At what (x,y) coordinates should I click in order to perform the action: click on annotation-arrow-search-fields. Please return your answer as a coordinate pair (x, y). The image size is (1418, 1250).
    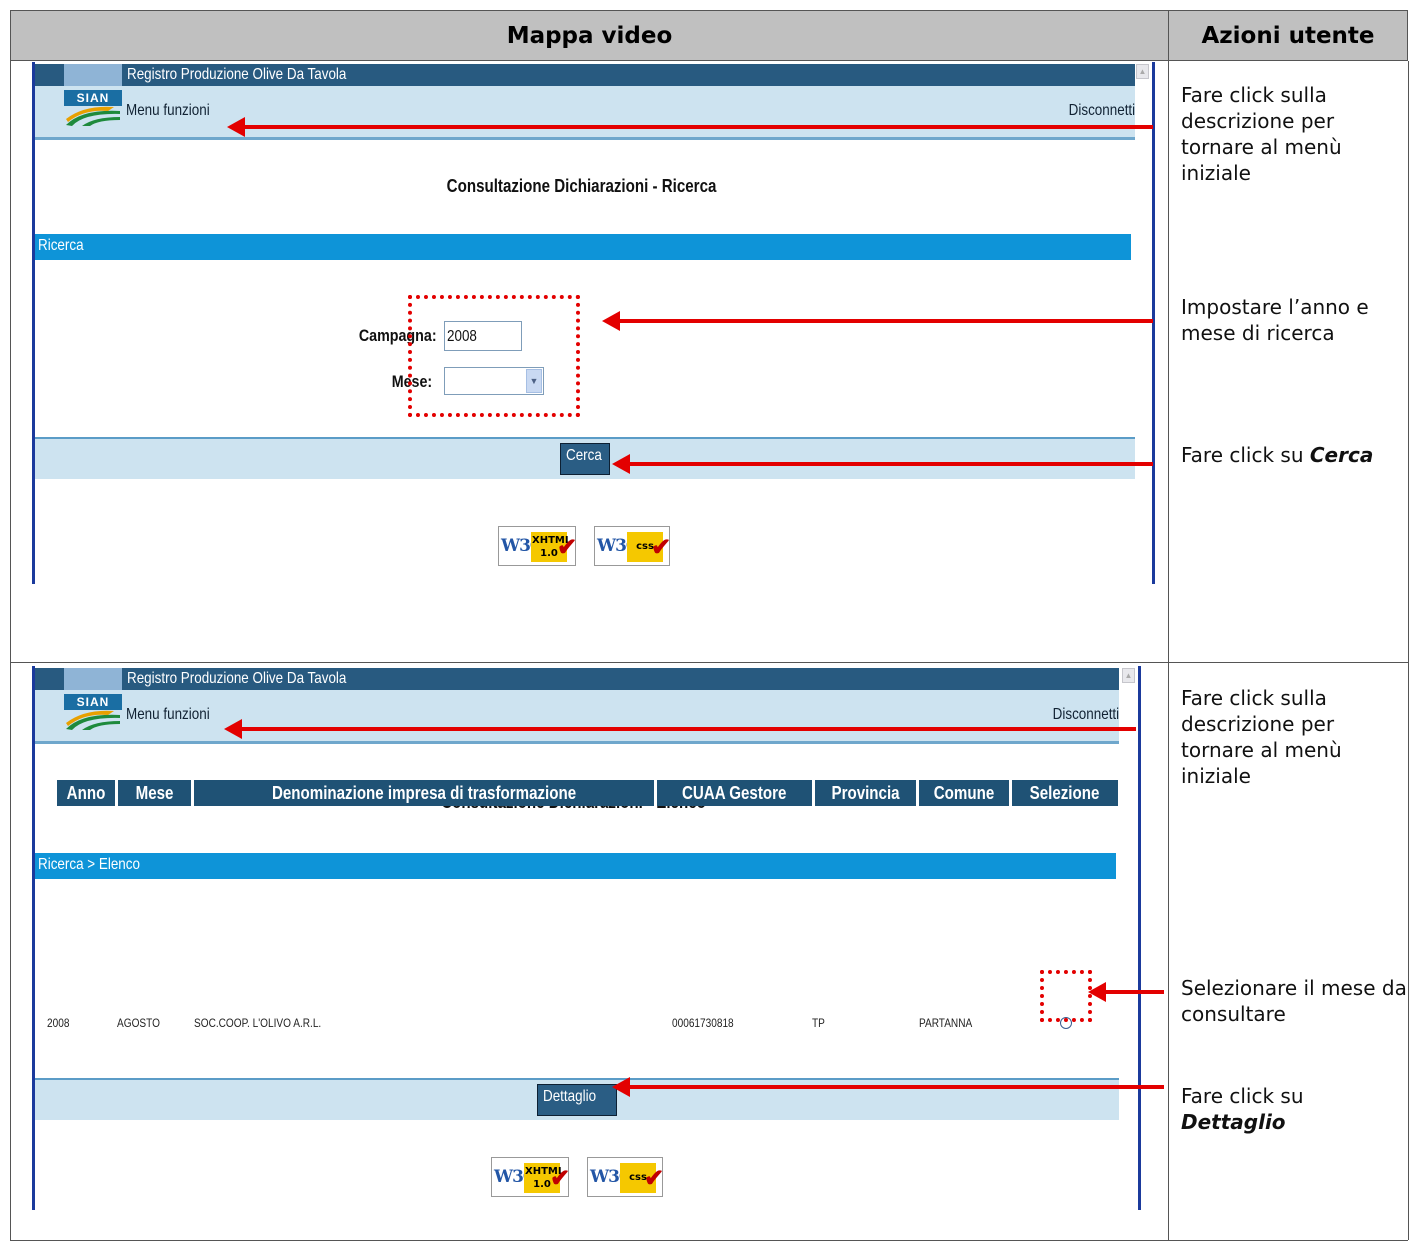
    Looking at the image, I should click on (877, 321).